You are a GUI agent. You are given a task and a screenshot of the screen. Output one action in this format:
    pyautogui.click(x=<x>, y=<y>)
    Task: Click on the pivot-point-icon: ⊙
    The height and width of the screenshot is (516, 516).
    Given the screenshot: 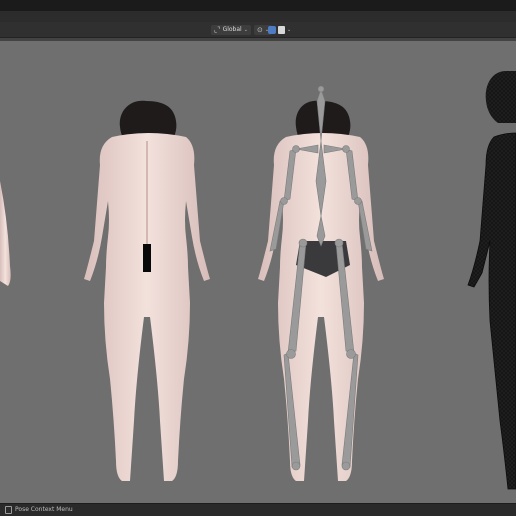 What is the action you would take?
    pyautogui.click(x=260, y=29)
    